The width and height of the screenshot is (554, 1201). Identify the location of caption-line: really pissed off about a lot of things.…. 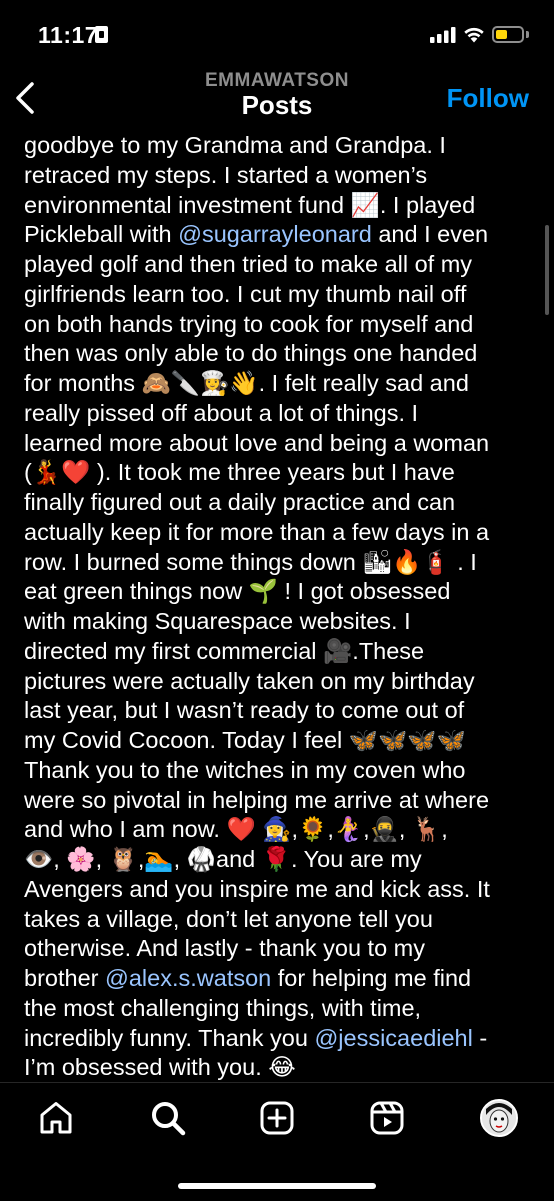
(221, 412).